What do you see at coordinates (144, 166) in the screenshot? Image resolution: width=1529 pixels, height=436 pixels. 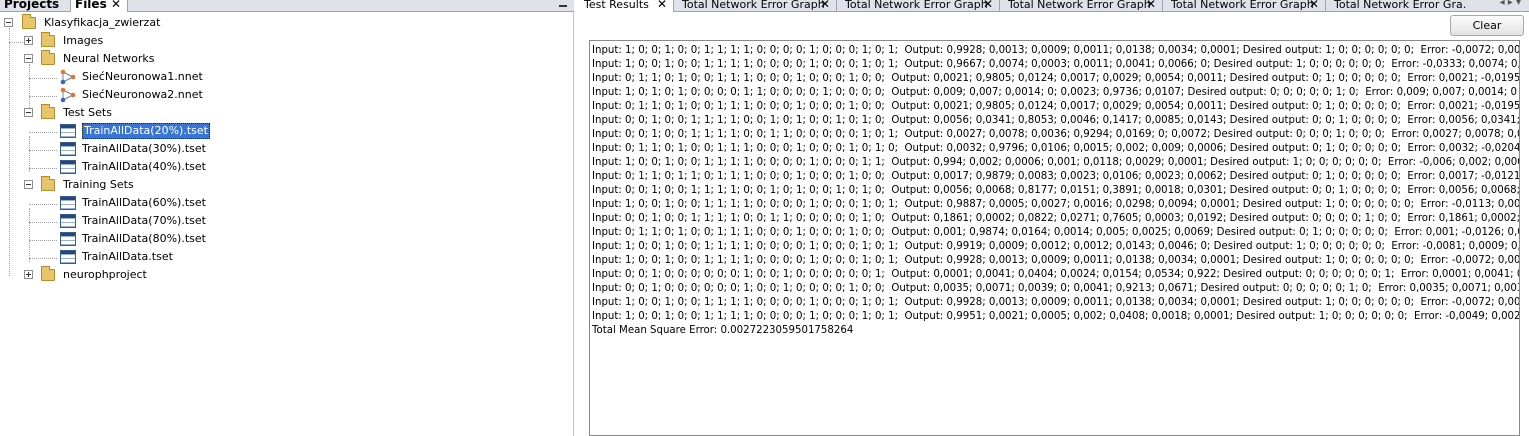 I see `tree-label-test-set: TrainAllData(40%).tset` at bounding box center [144, 166].